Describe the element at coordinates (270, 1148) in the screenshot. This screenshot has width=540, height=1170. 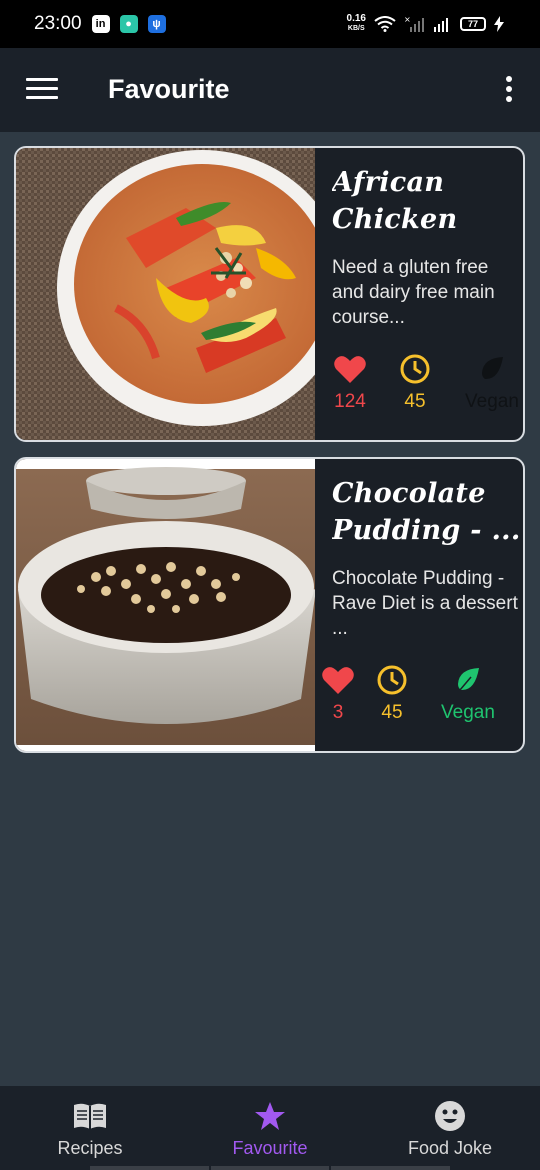
I see `nav-label-favourite: Favourite` at that location.